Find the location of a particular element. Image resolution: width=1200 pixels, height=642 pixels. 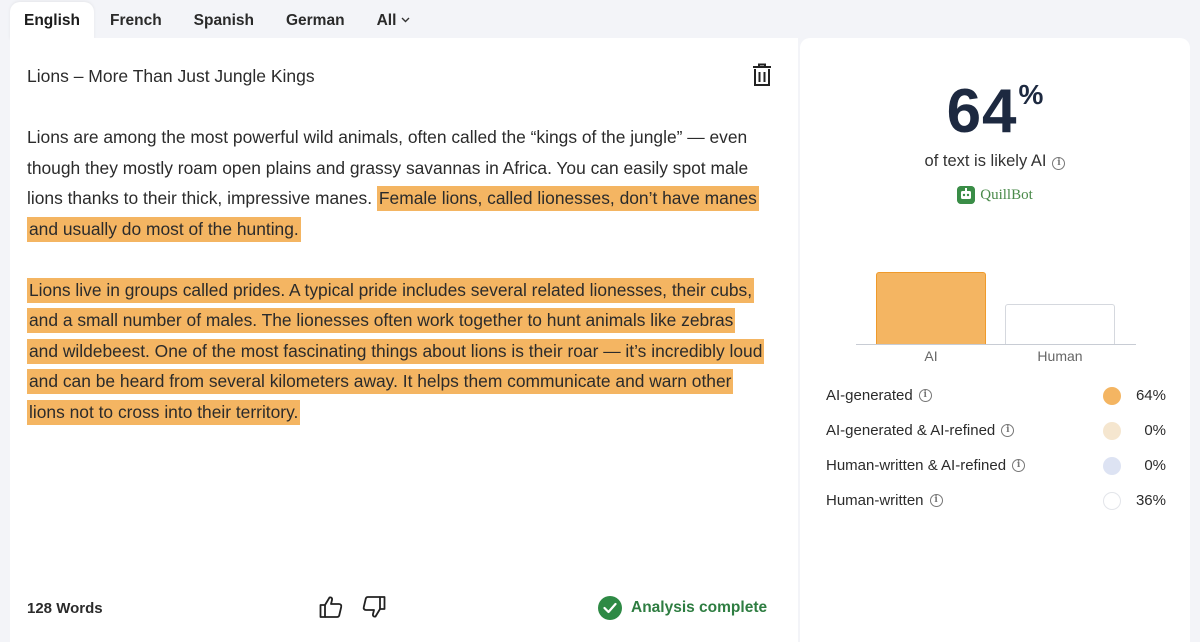

language-tabs: English French Spanish German All is located at coordinates (218, 20).